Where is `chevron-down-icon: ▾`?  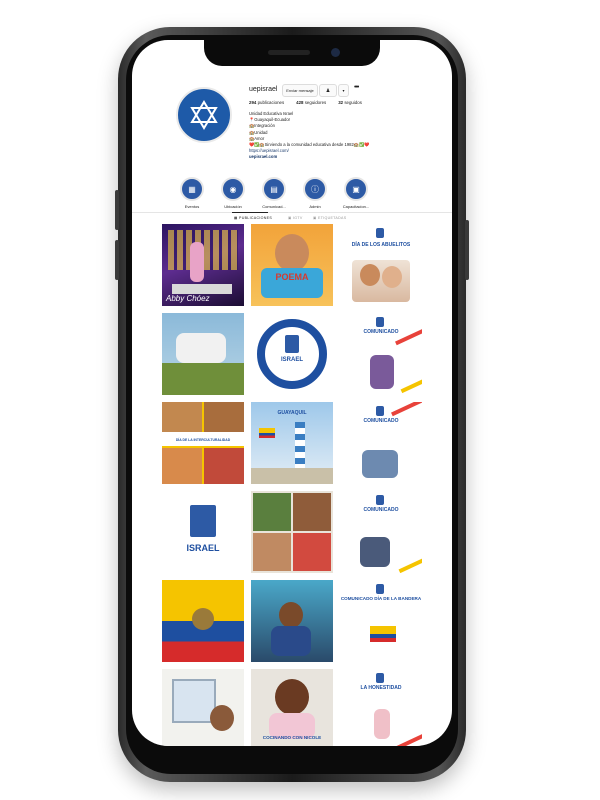
chevron-down-icon: ▾ is located at coordinates (343, 90).